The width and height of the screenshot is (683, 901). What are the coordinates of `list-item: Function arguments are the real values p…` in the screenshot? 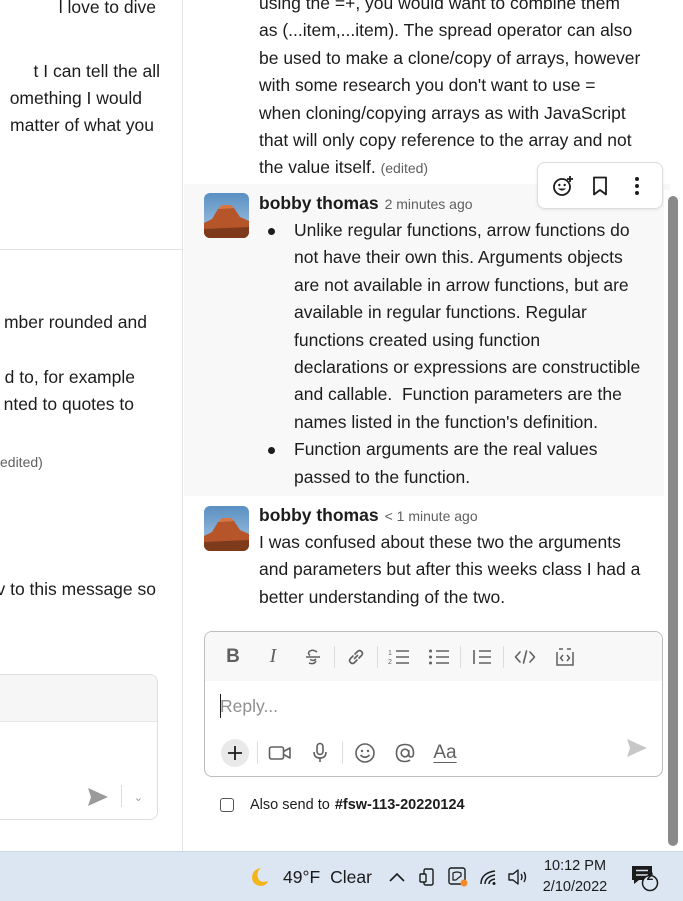 It's located at (464, 463).